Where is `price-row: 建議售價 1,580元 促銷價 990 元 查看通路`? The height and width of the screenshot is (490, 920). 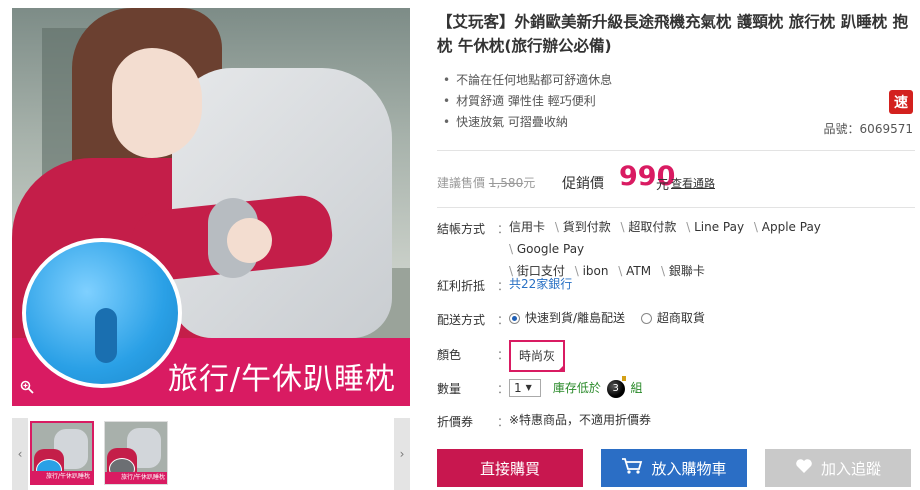 price-row: 建議售價 1,580元 促銷價 990 元 查看通路 is located at coordinates (676, 180).